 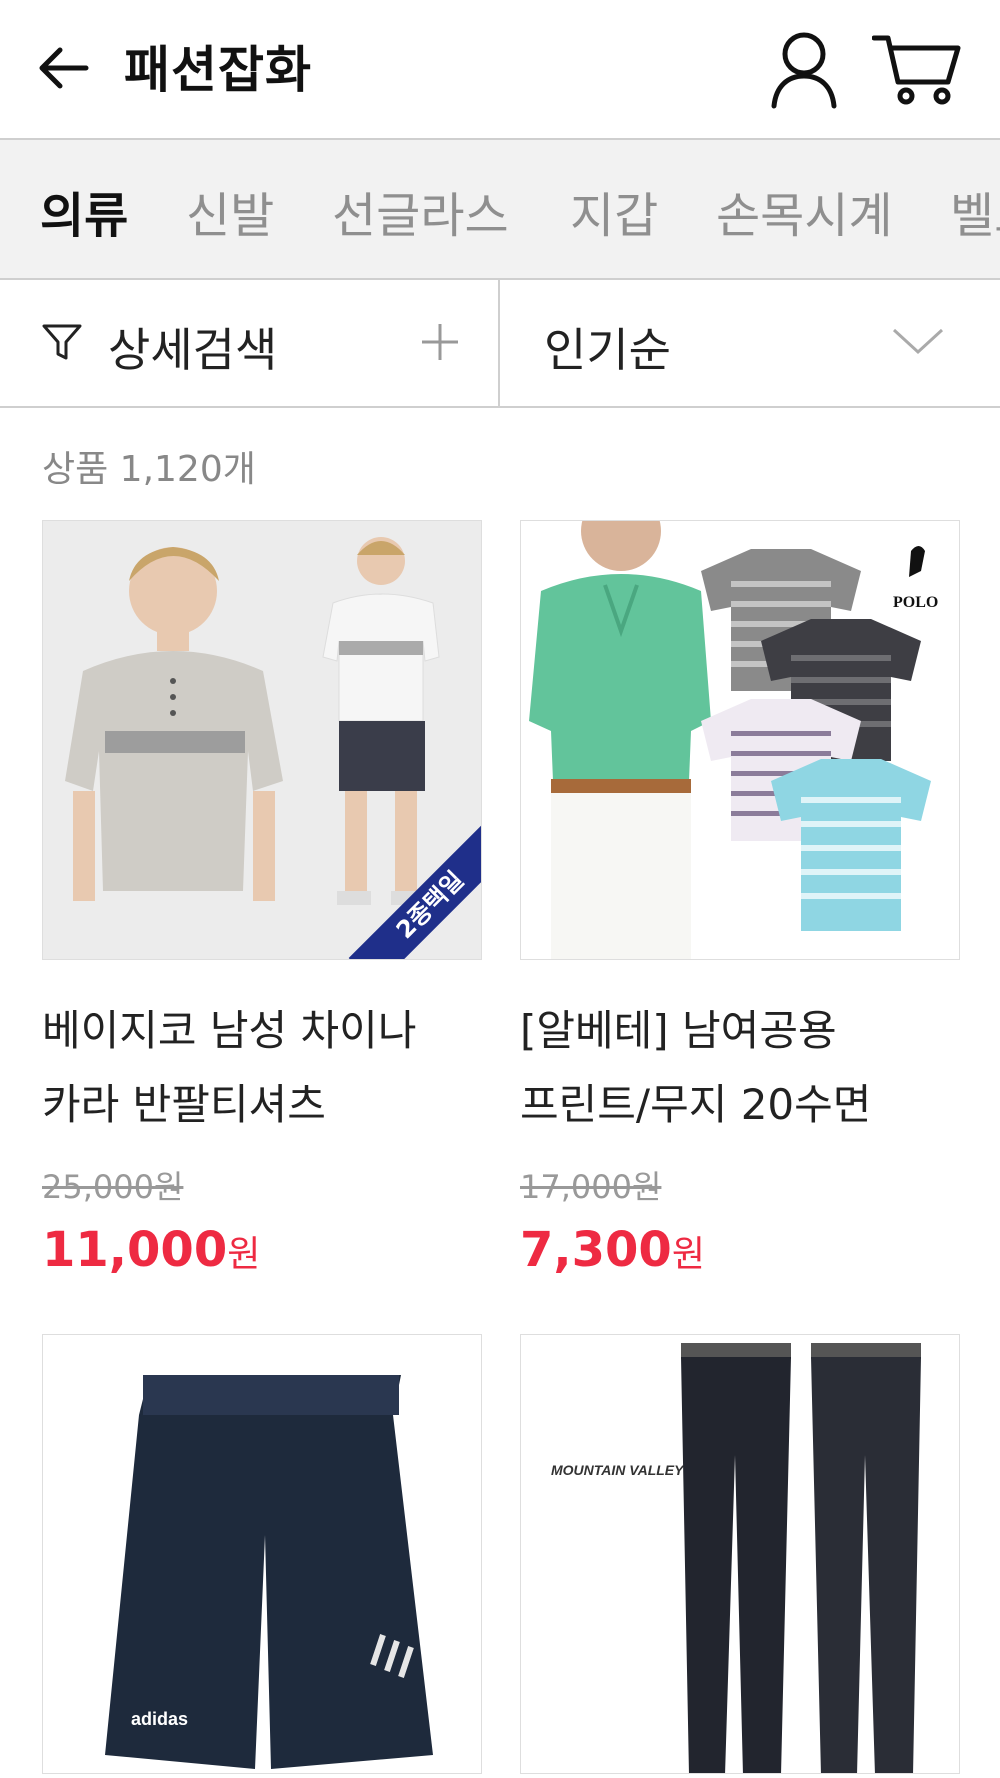 I want to click on cart-button, so click(x=916, y=70).